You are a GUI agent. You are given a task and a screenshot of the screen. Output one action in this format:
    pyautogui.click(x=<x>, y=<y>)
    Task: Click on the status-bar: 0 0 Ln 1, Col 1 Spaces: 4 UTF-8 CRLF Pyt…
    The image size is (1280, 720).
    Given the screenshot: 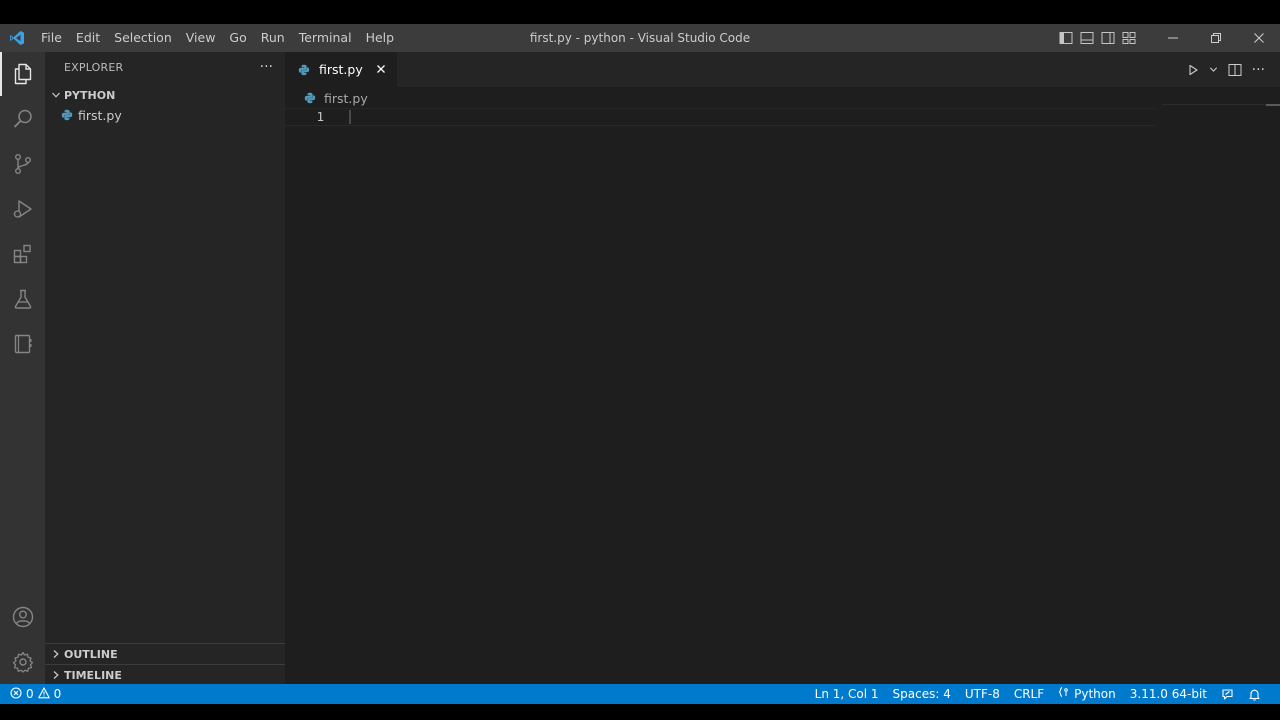 What is the action you would take?
    pyautogui.click(x=640, y=694)
    